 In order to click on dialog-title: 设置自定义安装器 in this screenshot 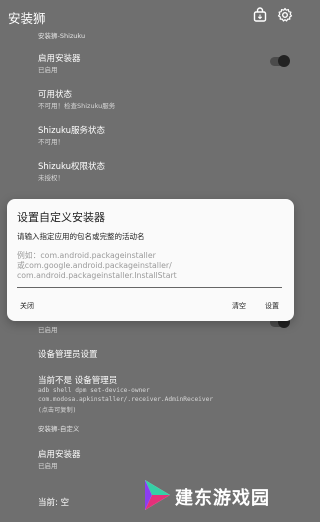, I will do `click(61, 217)`.